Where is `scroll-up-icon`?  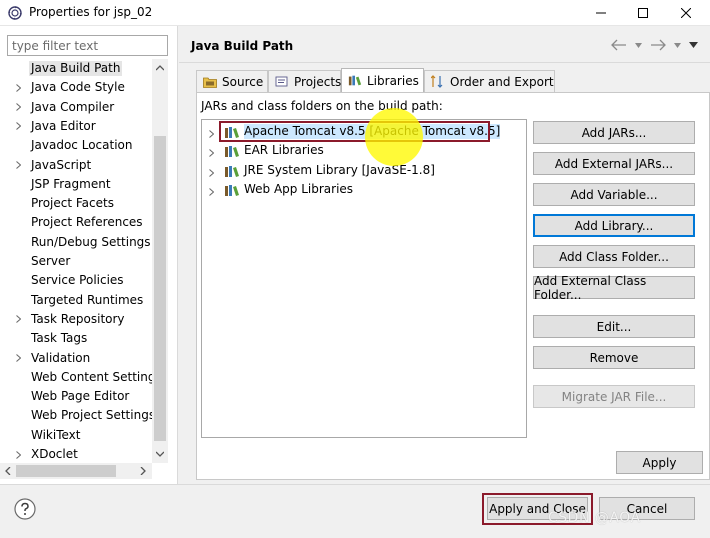
scroll-up-icon is located at coordinates (160, 68).